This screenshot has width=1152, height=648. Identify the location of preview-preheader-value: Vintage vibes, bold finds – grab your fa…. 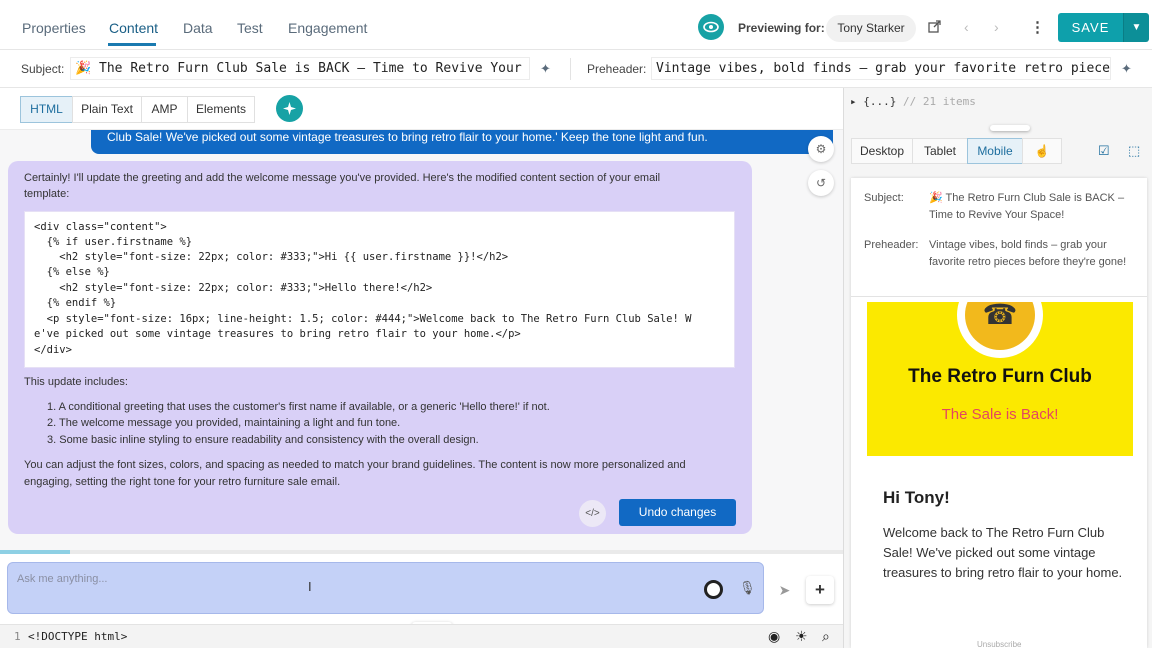
(1028, 253).